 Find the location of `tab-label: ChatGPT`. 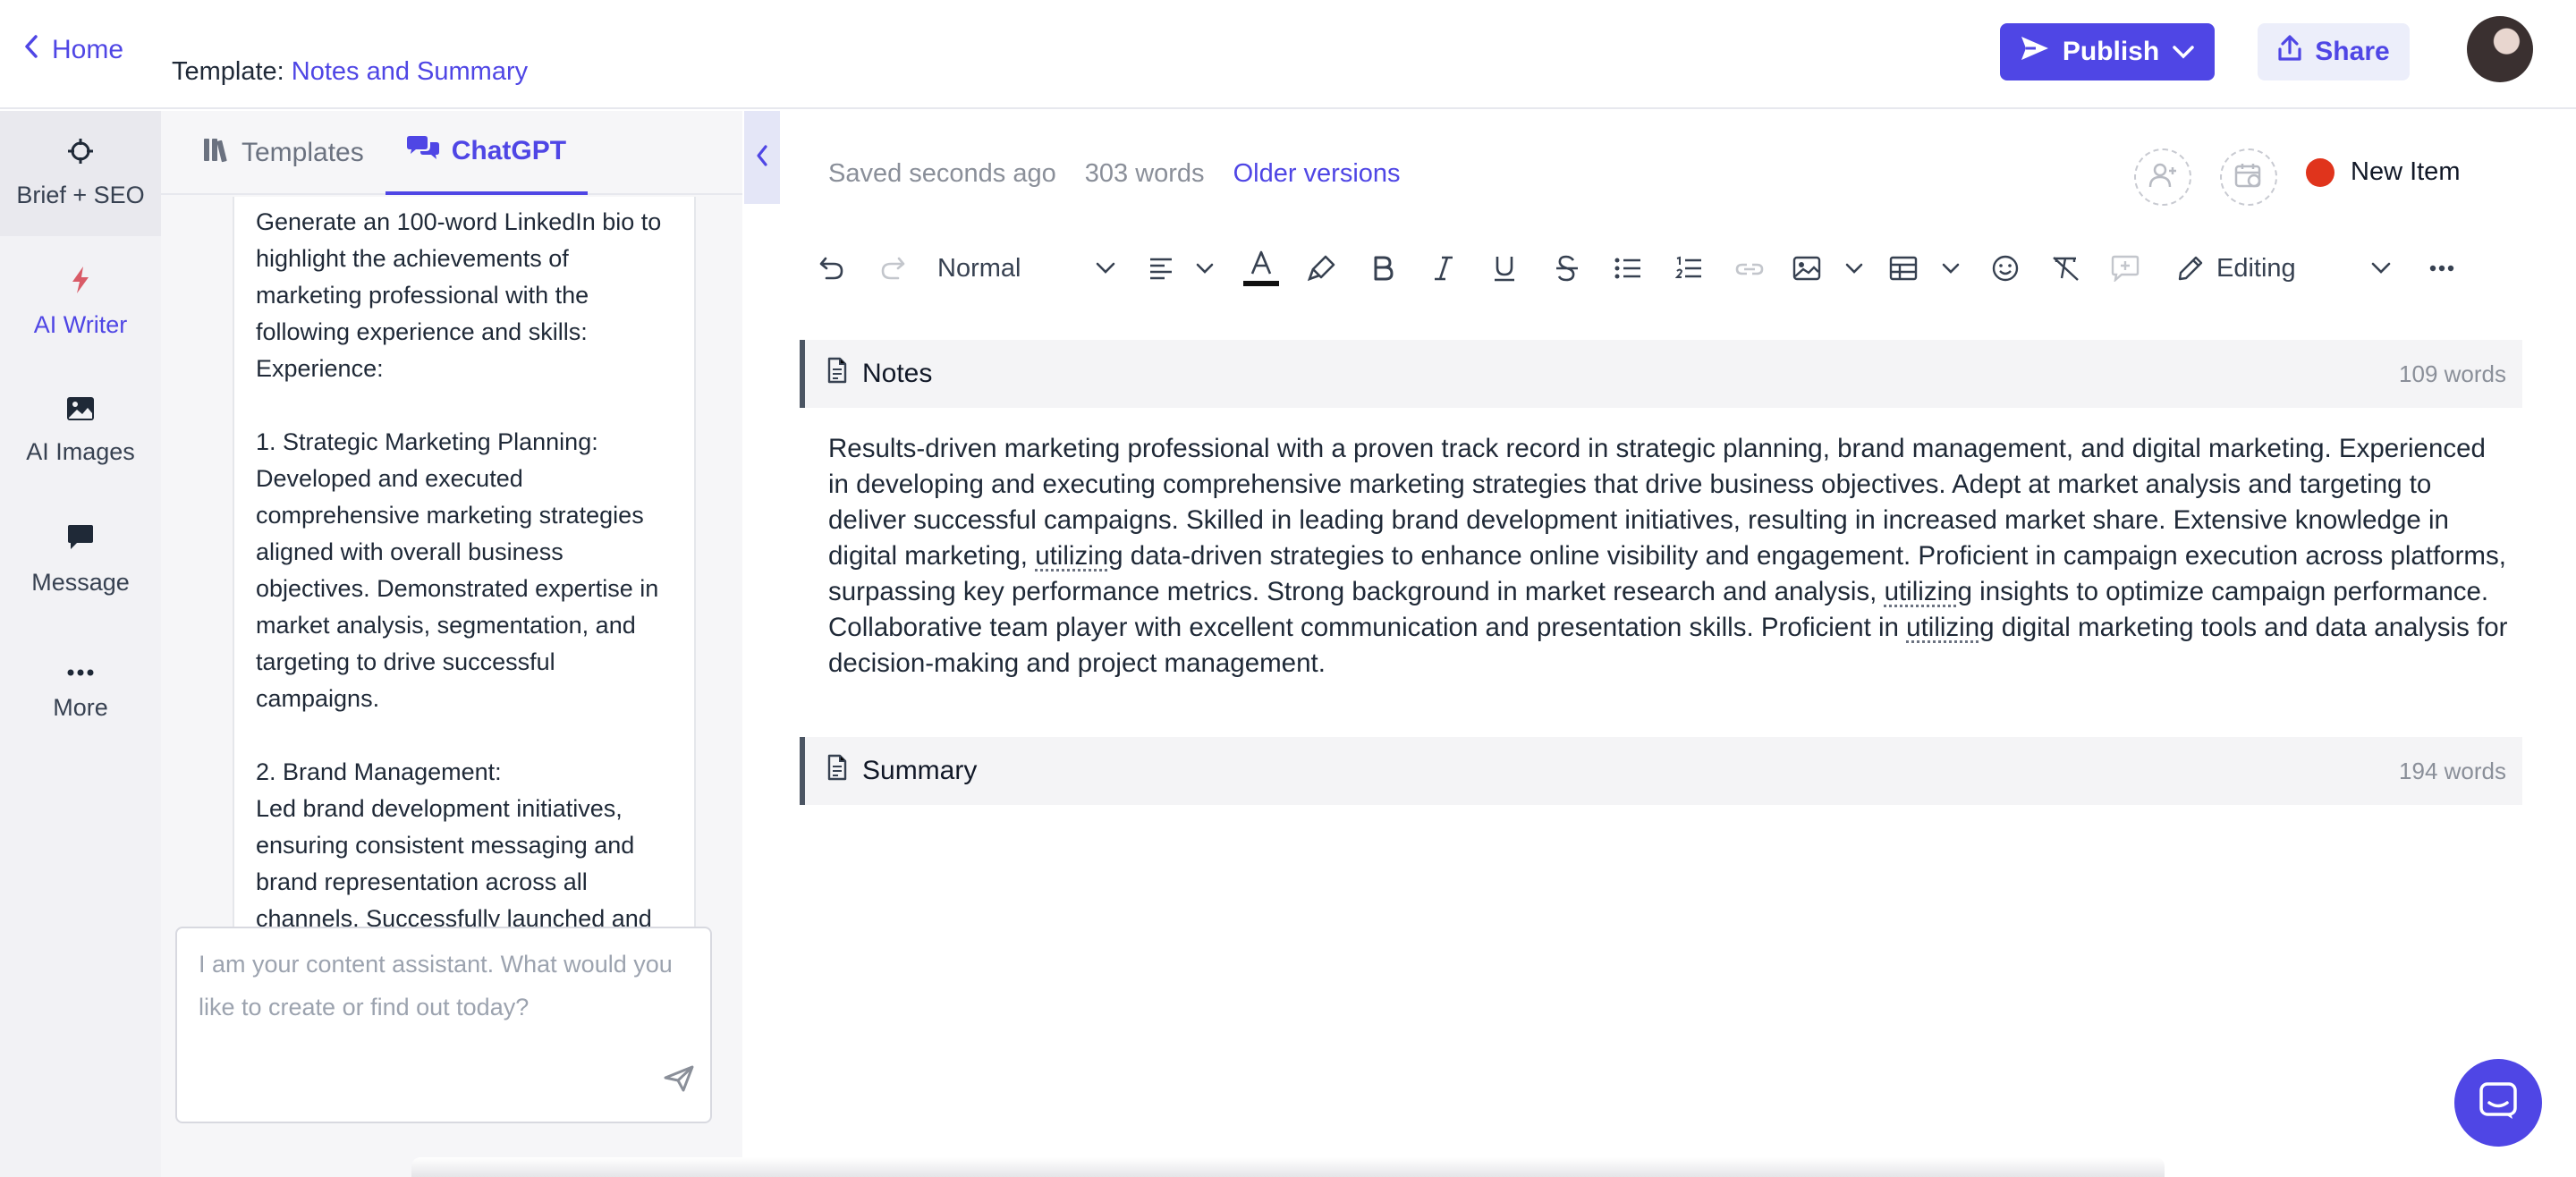

tab-label: ChatGPT is located at coordinates (509, 150).